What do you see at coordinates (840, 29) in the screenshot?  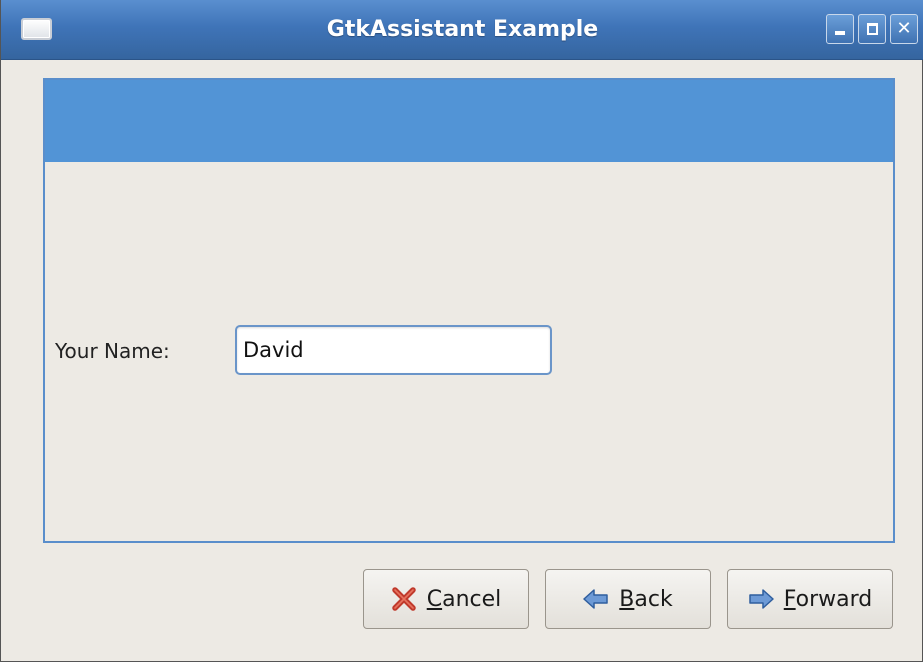 I see `minimize-button` at bounding box center [840, 29].